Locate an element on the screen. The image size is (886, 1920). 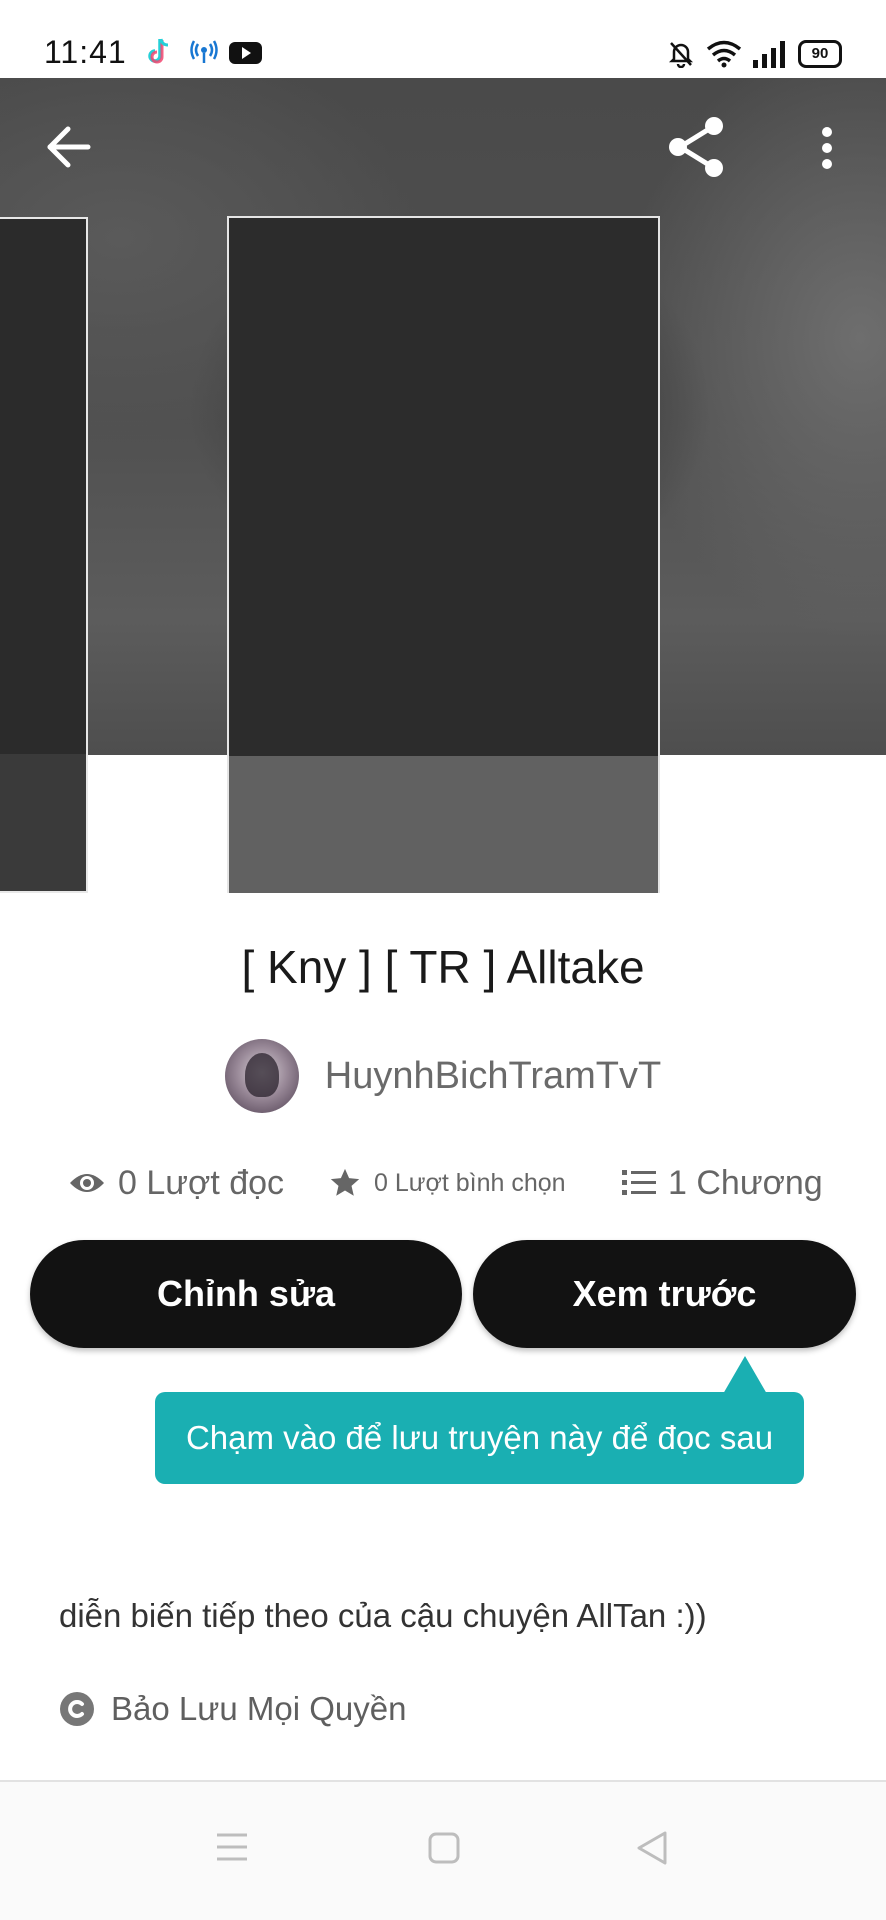
copyright-text: Bảo Lưu Mọi Quyền is located at coordinates (259, 1708).